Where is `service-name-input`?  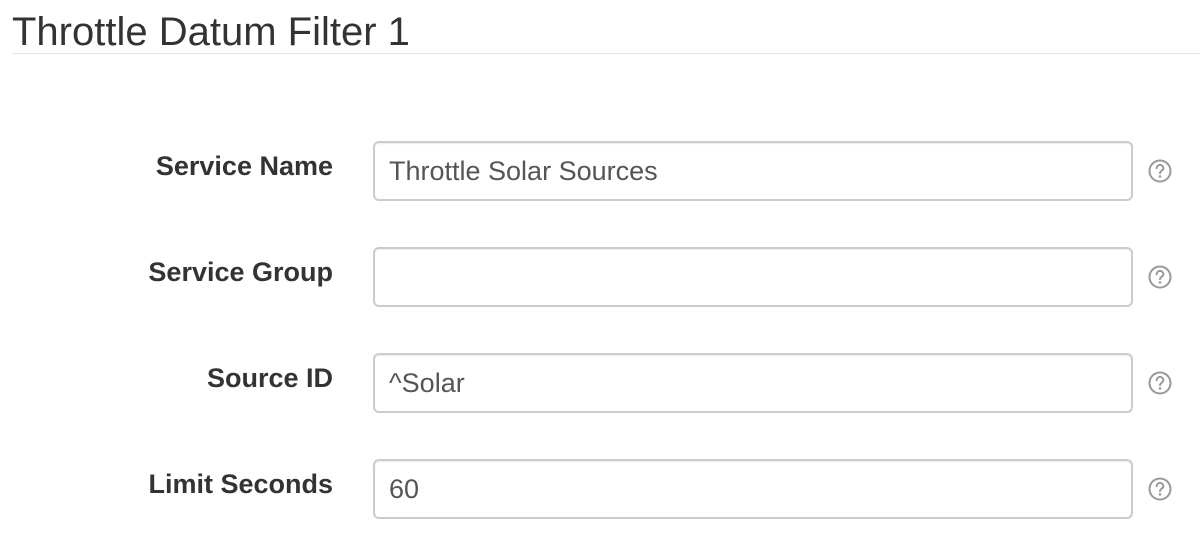 service-name-input is located at coordinates (753, 171).